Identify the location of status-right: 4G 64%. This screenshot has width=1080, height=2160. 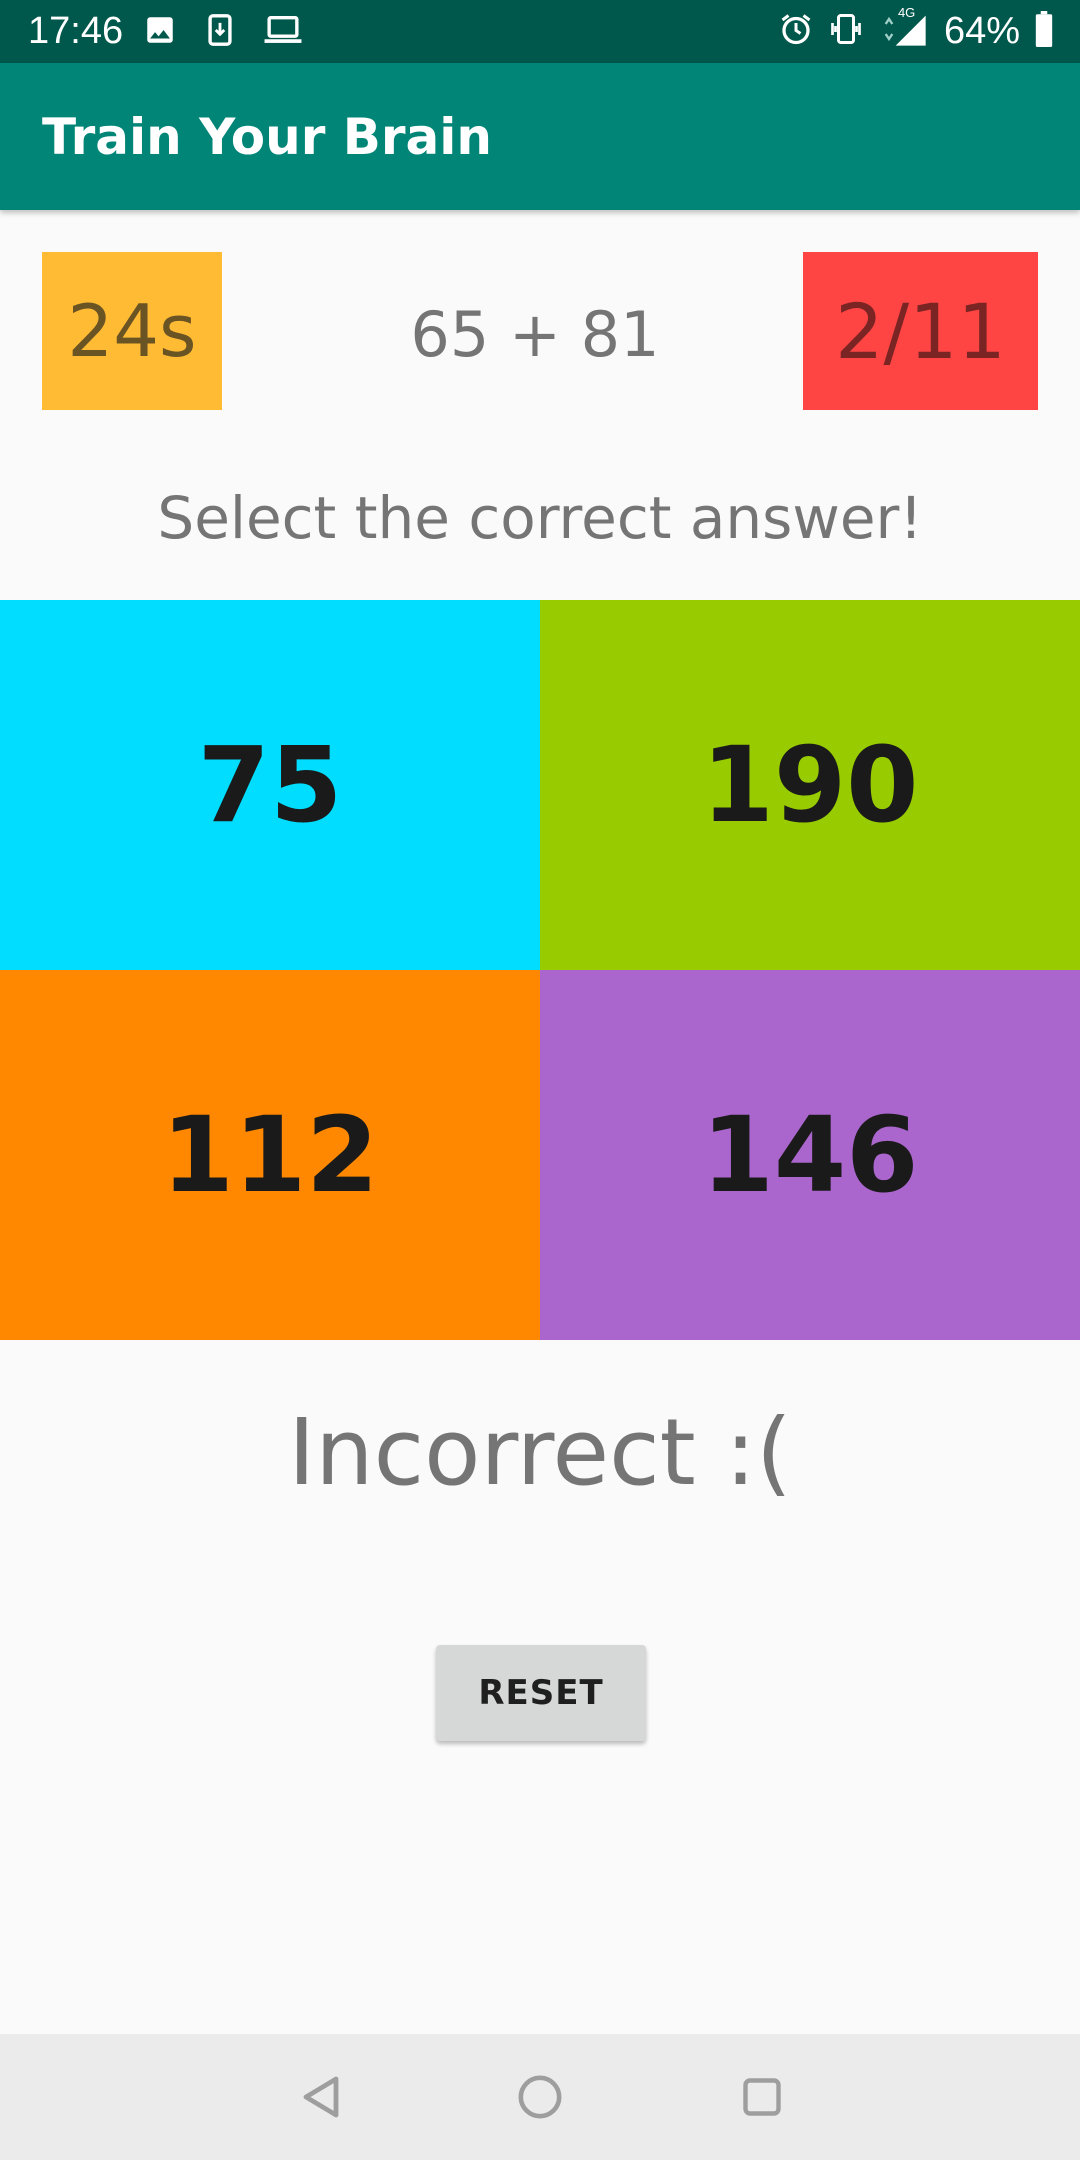
(916, 29).